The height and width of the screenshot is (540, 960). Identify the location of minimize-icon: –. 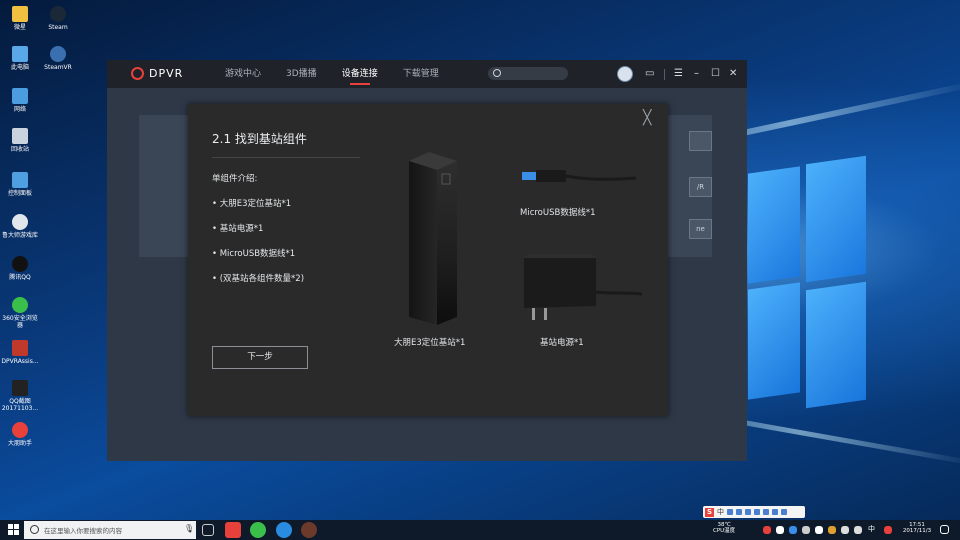
(696, 74).